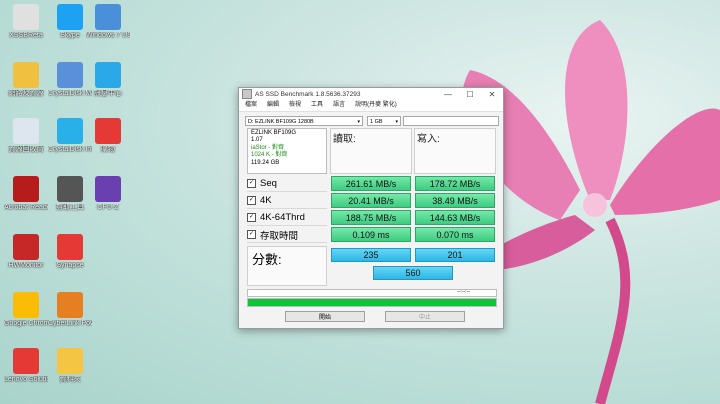  I want to click on elapsed-time: --:--:--, so click(463, 292).